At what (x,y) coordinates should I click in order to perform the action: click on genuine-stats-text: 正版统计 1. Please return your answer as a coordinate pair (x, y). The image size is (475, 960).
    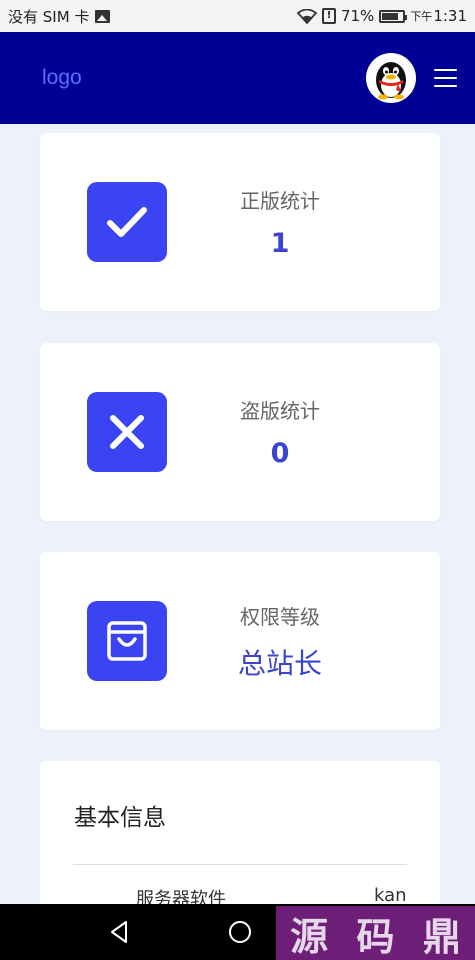
    Looking at the image, I should click on (280, 222).